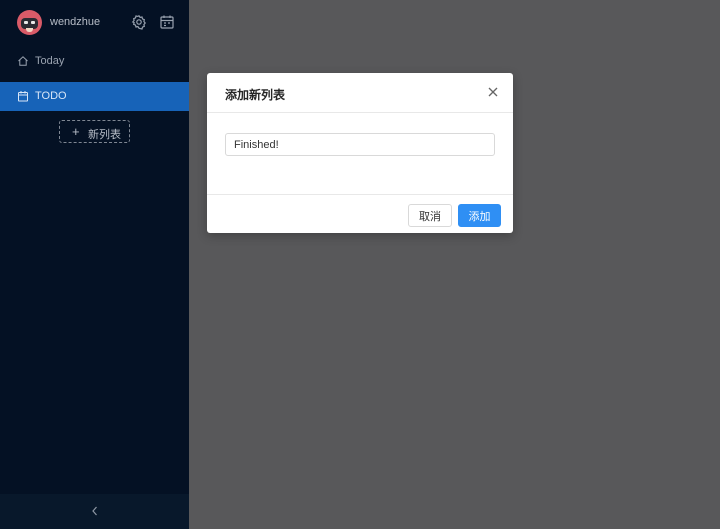 The width and height of the screenshot is (720, 529). I want to click on dialog-header: 添加新列表, so click(360, 93).